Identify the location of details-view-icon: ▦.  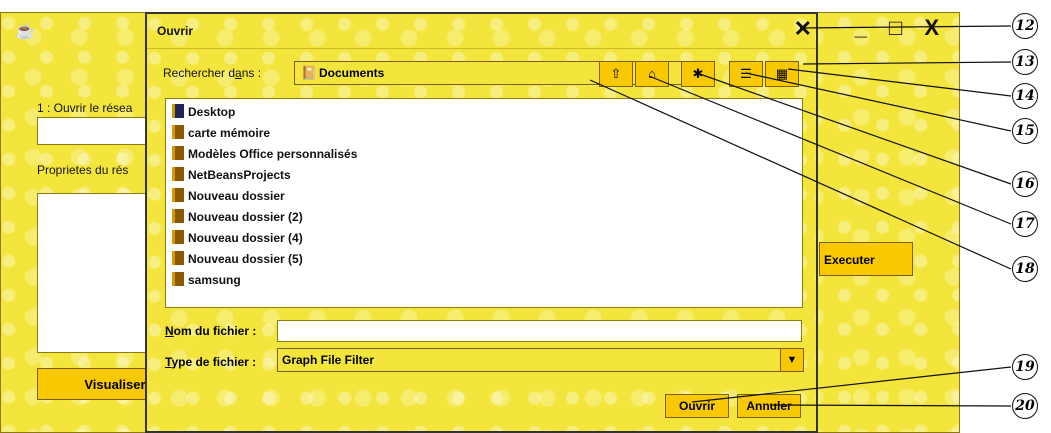
(782, 73).